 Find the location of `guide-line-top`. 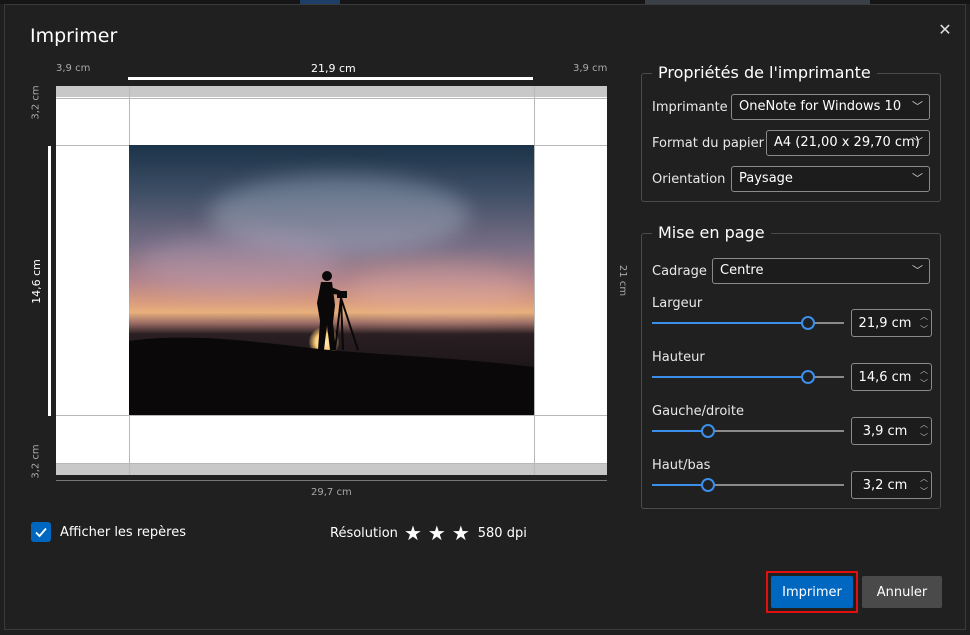

guide-line-top is located at coordinates (331, 98).